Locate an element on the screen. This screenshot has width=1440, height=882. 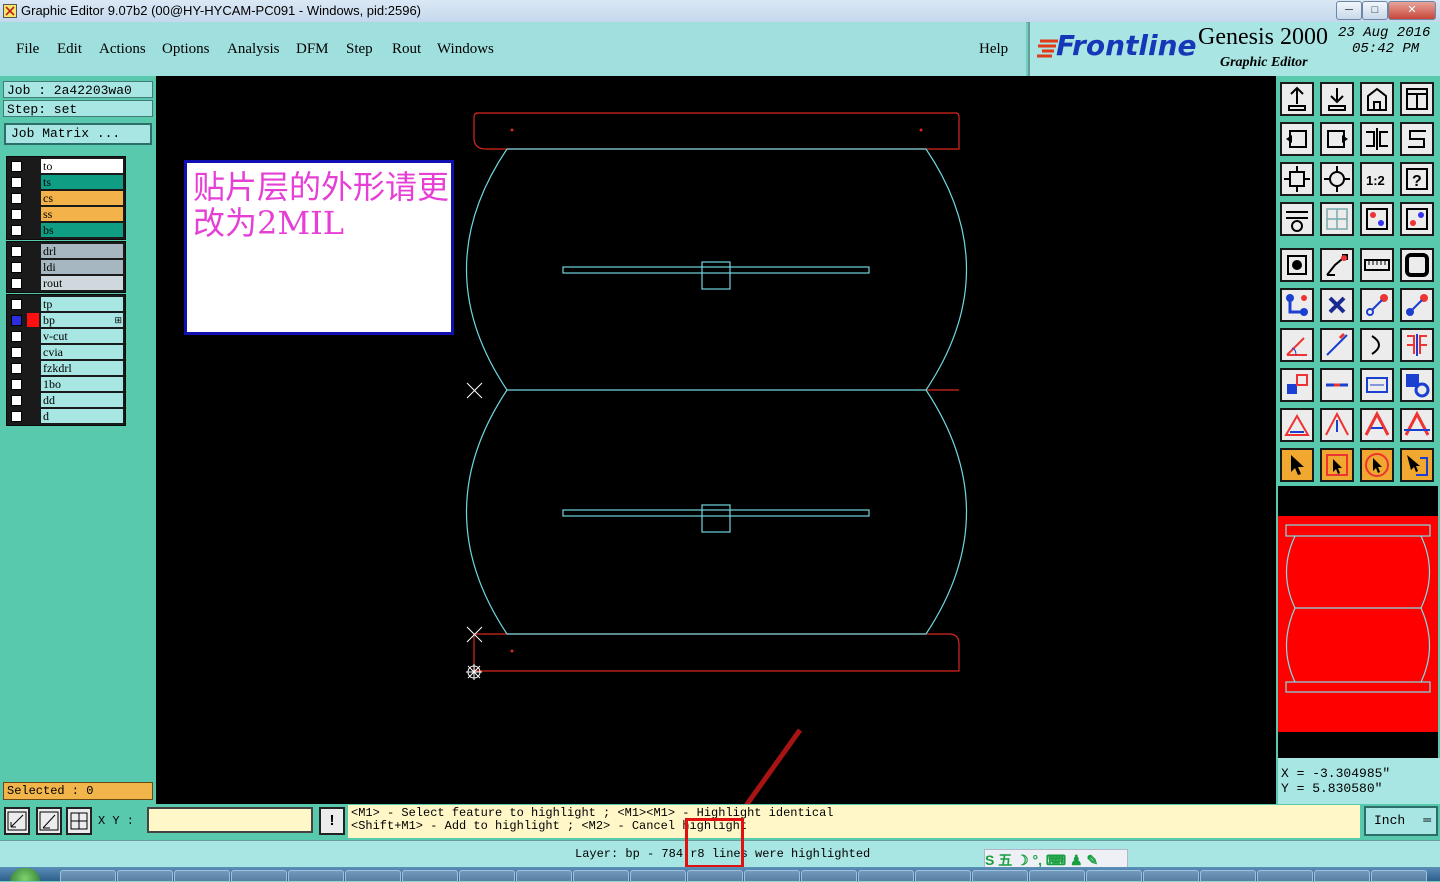
layer-label: cvia is located at coordinates (82, 352).